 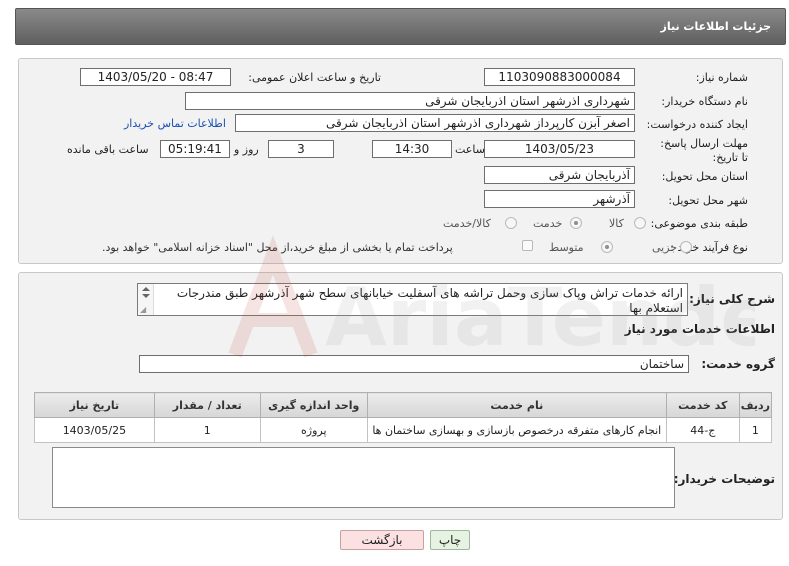 What do you see at coordinates (511, 223) in the screenshot?
I see `category-radio-goods-service` at bounding box center [511, 223].